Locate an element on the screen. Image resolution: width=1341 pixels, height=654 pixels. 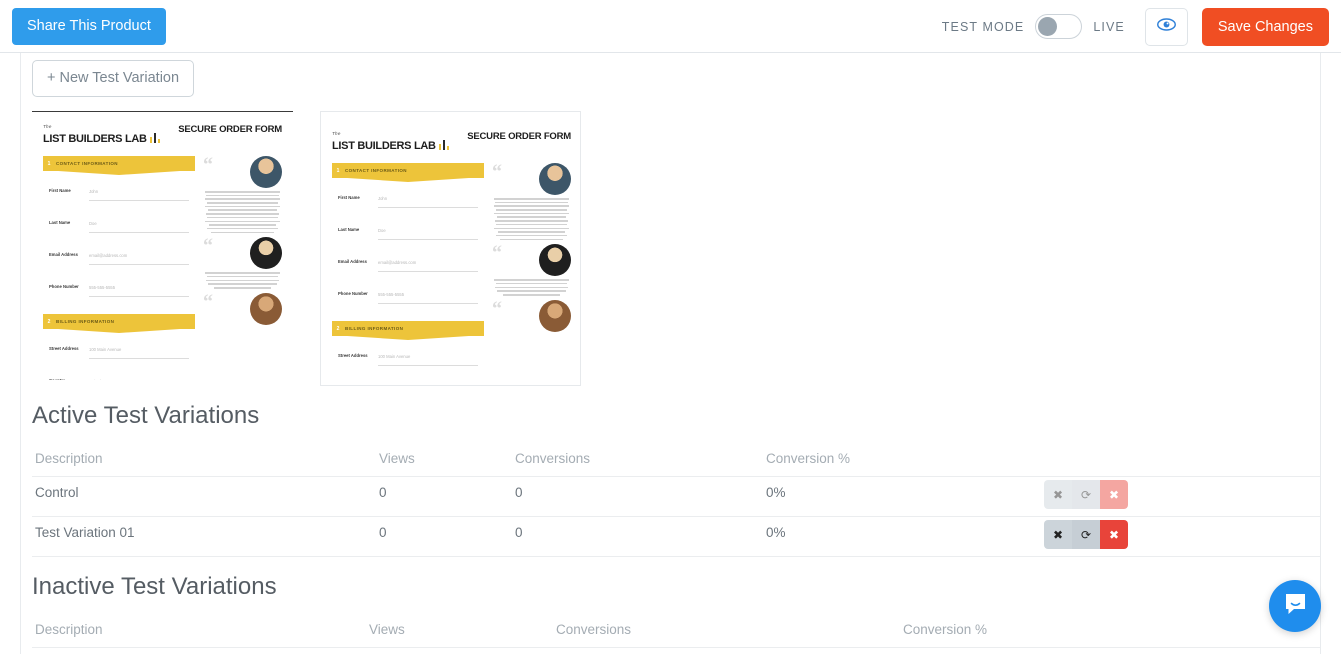
preview-logo-row: LIST BUILDERS LAB is located at coordinates (102, 138).